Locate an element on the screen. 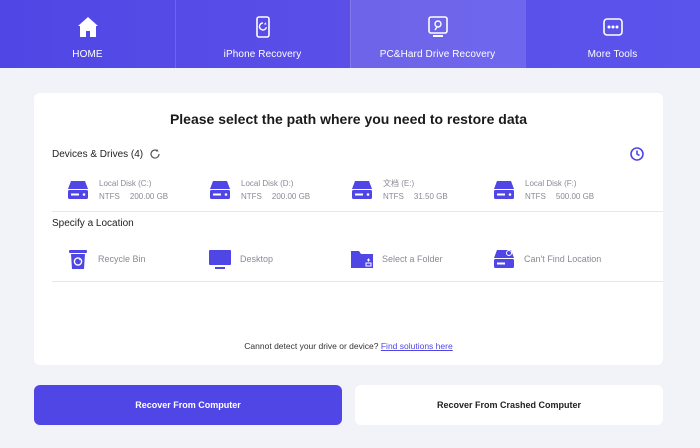 The image size is (700, 448). tab-iphone-recovery: iPhone Recovery is located at coordinates (262, 34).